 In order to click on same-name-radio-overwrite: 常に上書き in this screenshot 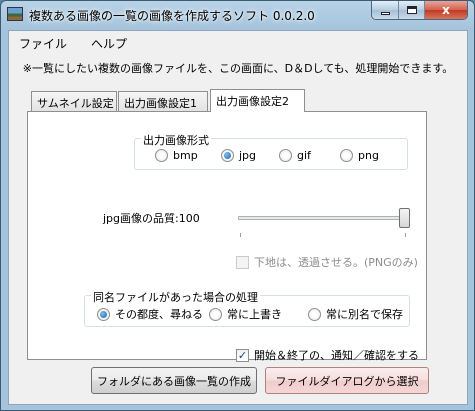, I will do `click(245, 314)`.